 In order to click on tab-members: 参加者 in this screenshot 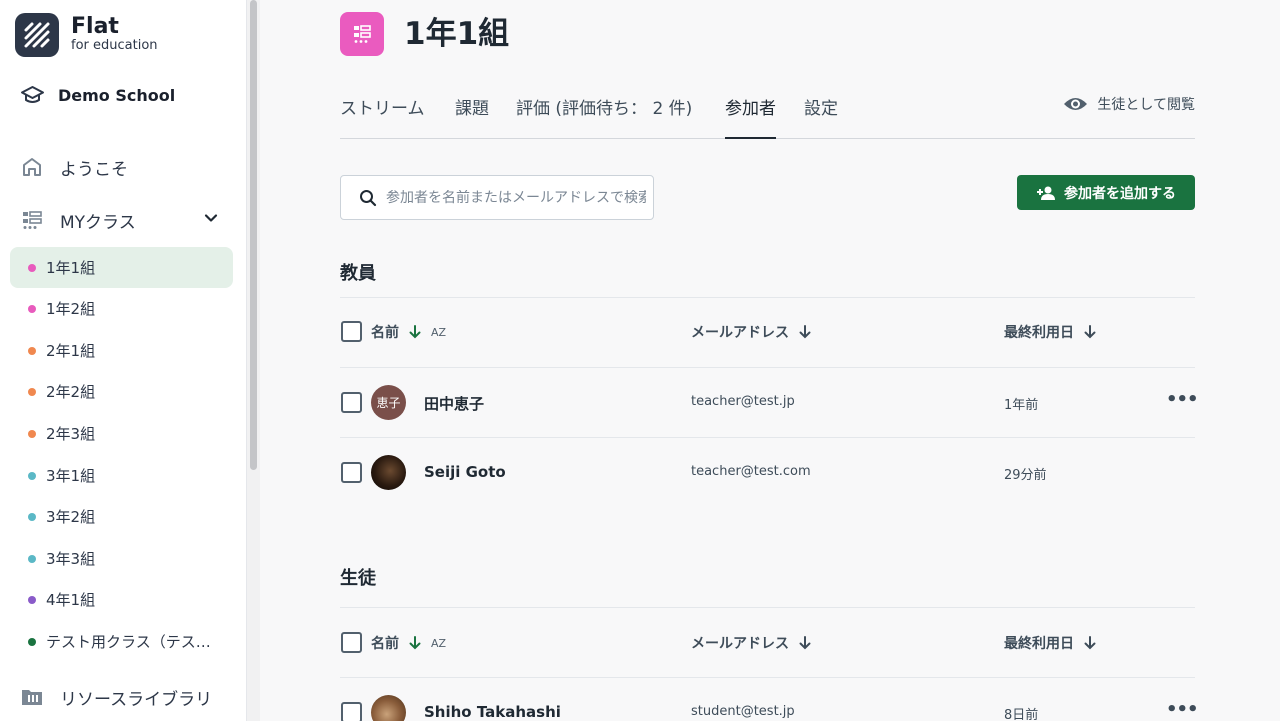, I will do `click(750, 112)`.